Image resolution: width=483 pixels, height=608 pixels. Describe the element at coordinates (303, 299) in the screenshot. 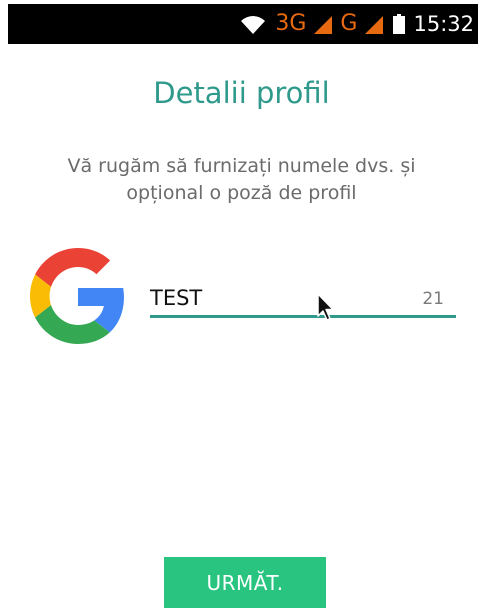

I see `name-input: TEST 21` at that location.